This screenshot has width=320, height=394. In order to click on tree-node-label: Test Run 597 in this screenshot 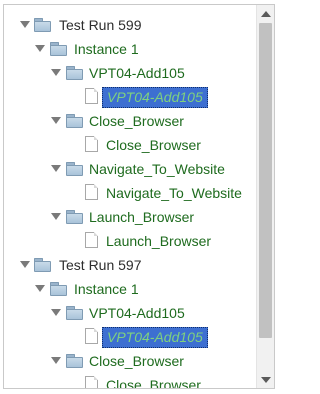, I will do `click(100, 265)`.